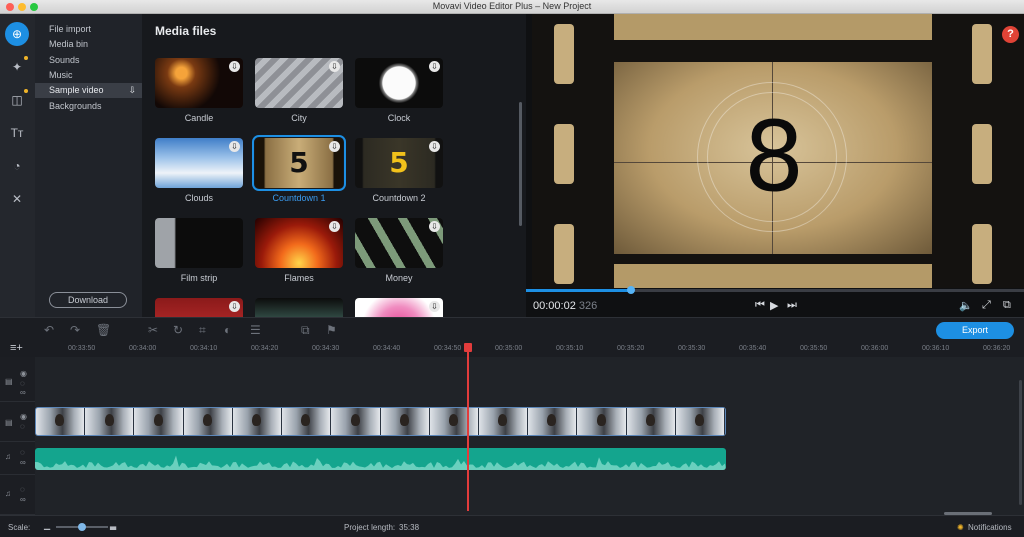  I want to click on skip-forward-icon: ⏭, so click(792, 305).